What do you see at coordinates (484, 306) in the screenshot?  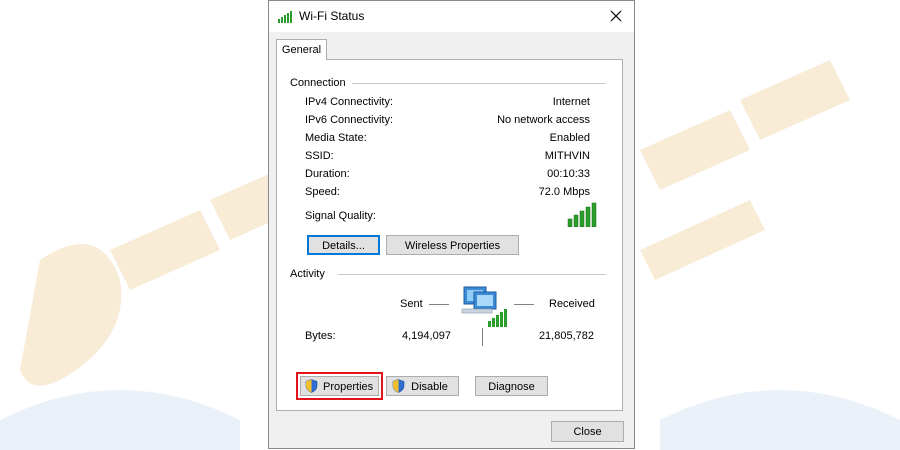 I see `network-computers-icon` at bounding box center [484, 306].